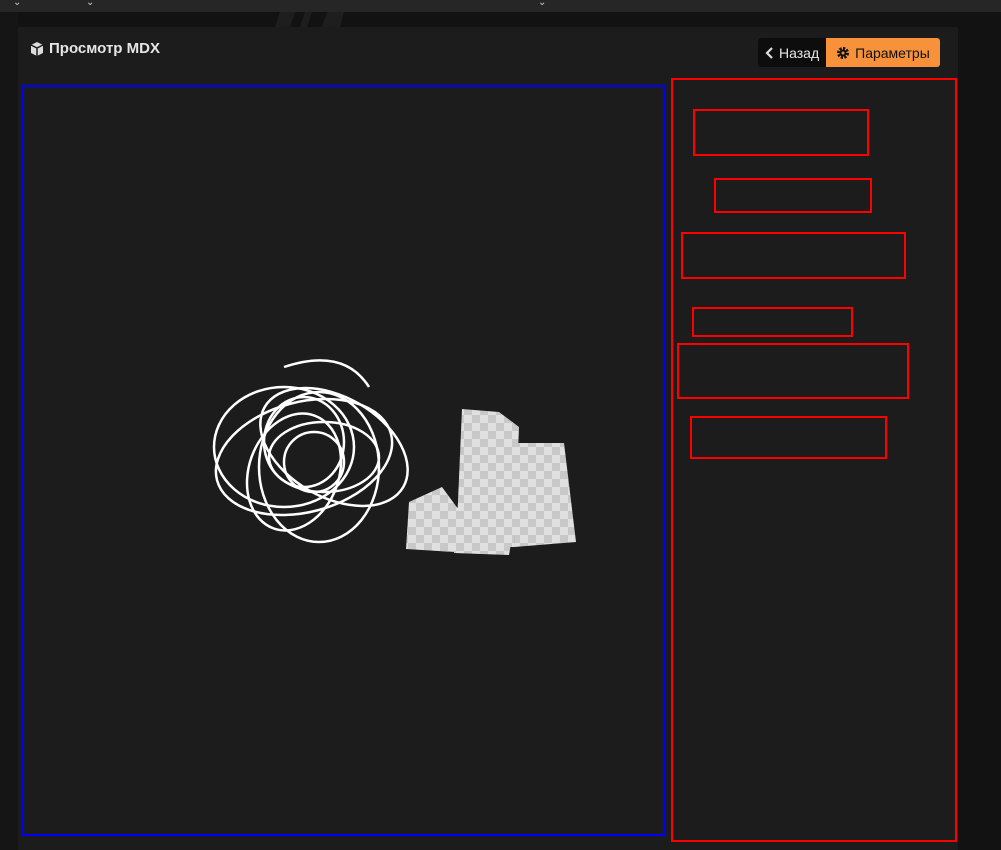 The height and width of the screenshot is (850, 1001). What do you see at coordinates (769, 52) in the screenshot?
I see `chevron-left-icon` at bounding box center [769, 52].